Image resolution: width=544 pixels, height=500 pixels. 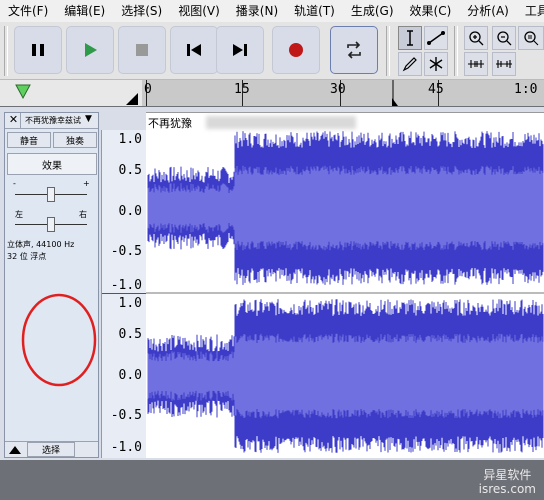 I want to click on ruler-left-pad, so click(x=71, y=93).